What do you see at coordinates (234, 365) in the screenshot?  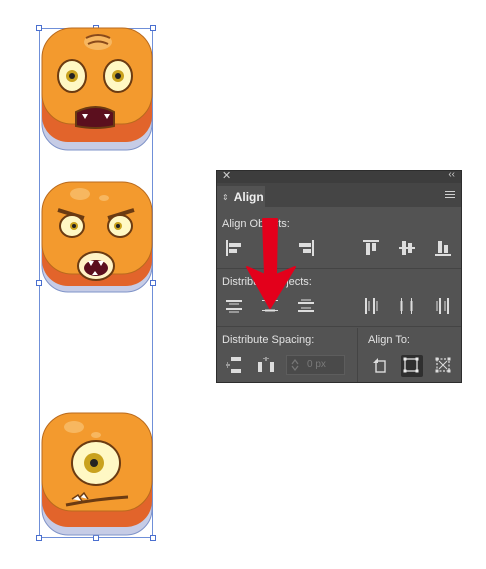 I see `vertical-distribute-space-icon` at bounding box center [234, 365].